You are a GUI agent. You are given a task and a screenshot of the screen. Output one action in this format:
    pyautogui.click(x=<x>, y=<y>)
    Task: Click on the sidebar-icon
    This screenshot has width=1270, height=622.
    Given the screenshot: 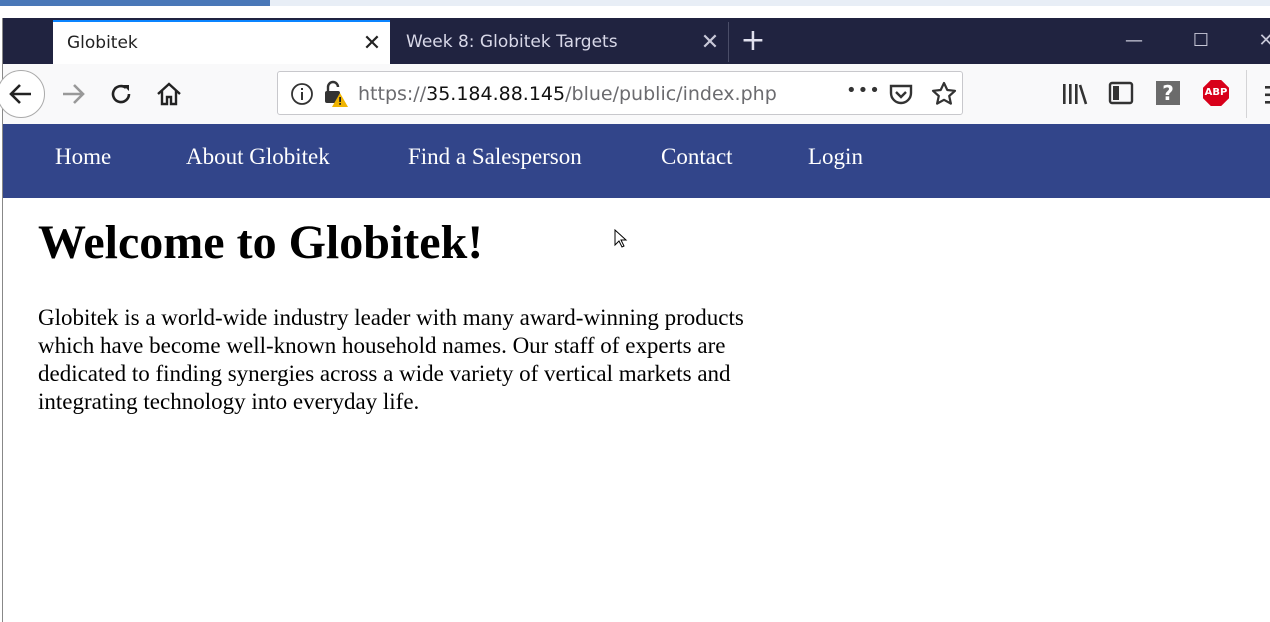 What is the action you would take?
    pyautogui.click(x=1121, y=93)
    